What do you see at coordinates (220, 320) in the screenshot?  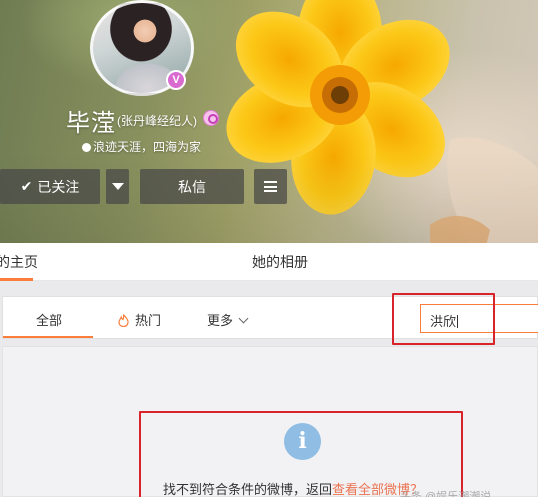 I see `filter-tab-more-label: 更多` at bounding box center [220, 320].